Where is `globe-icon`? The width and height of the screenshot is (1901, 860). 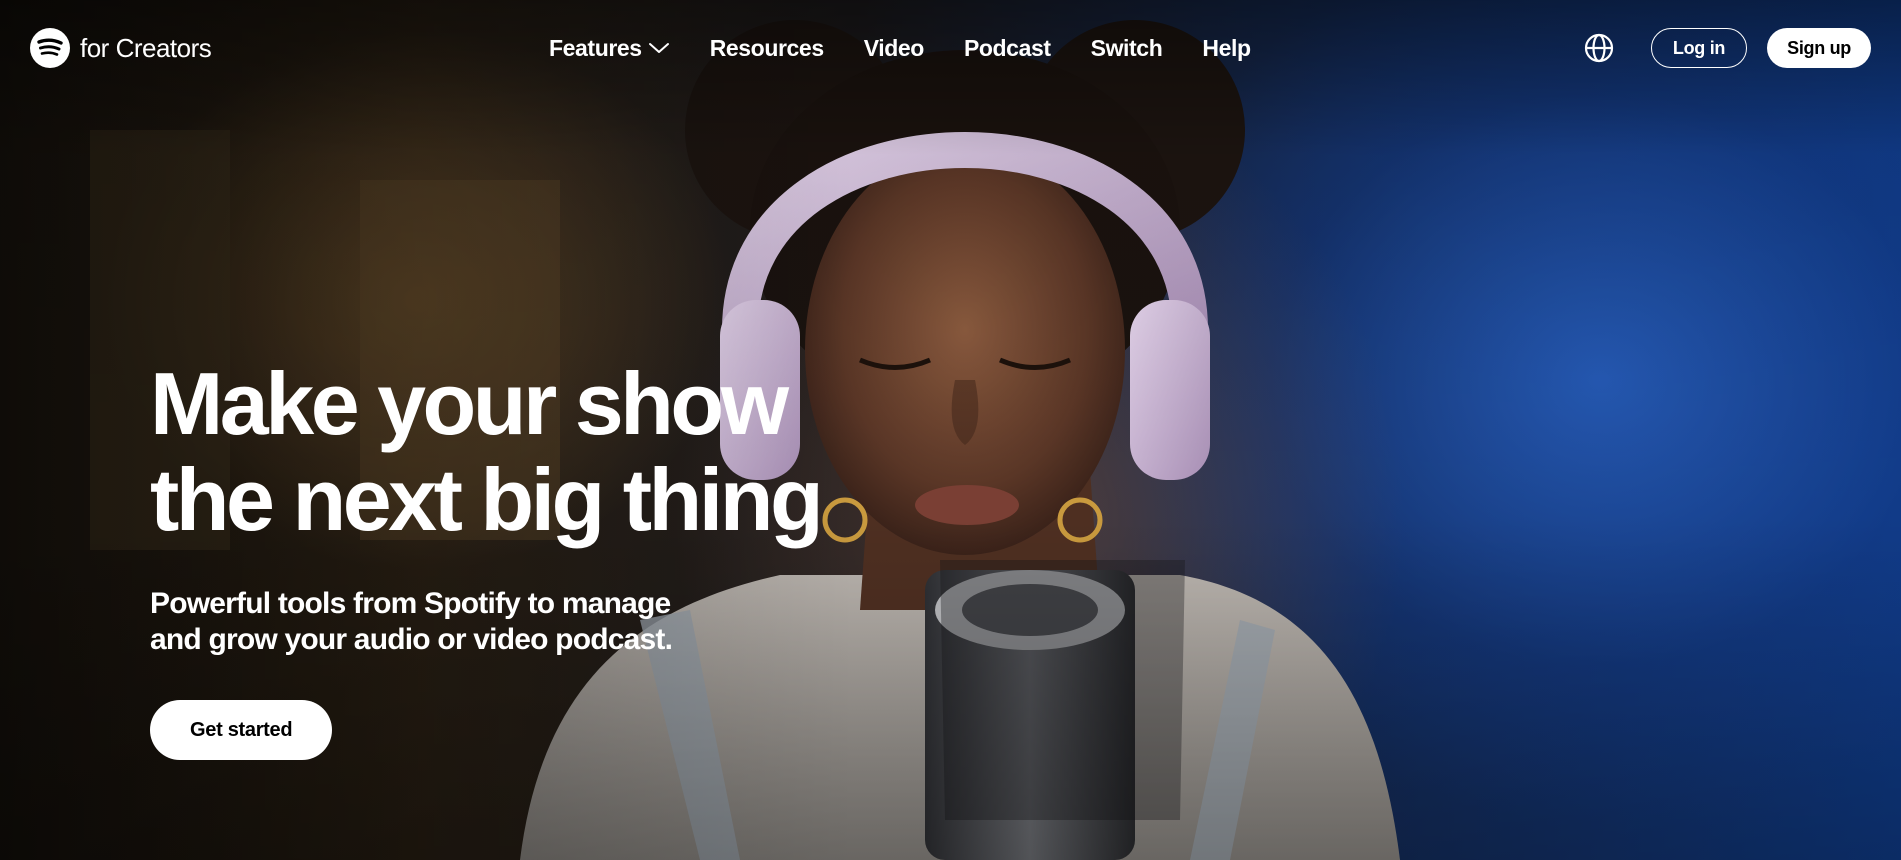
globe-icon is located at coordinates (1599, 48).